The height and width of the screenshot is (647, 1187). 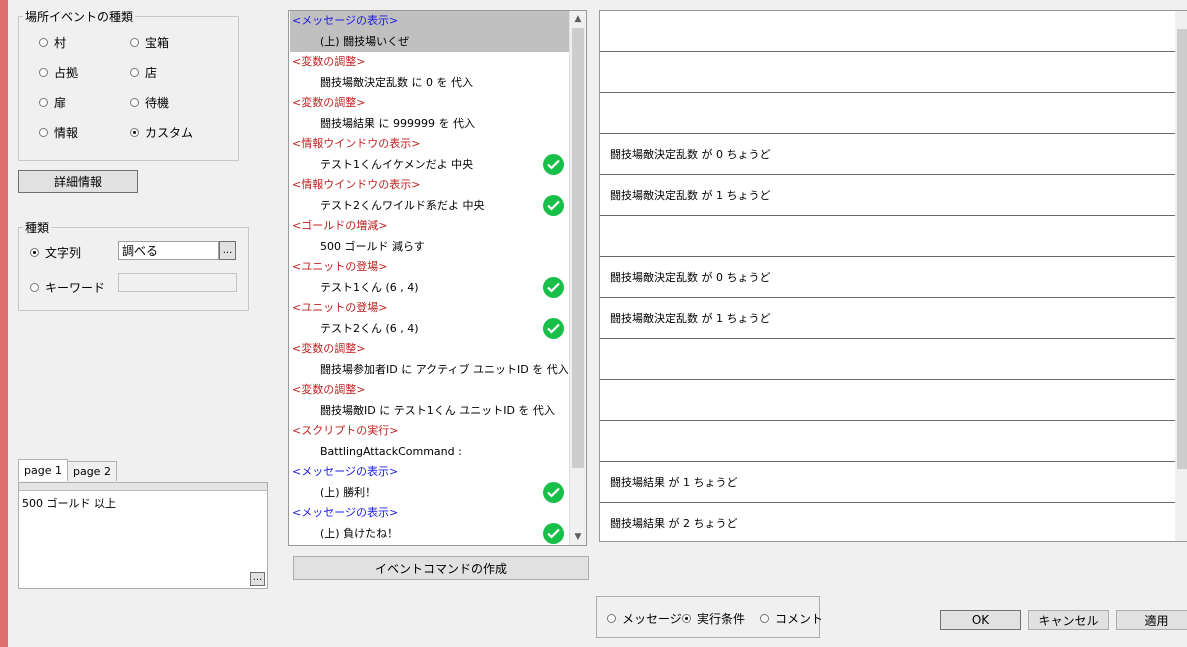 I want to click on condition-text: 闘技場敵決定乱数 が 1 ちょうど, so click(x=690, y=318).